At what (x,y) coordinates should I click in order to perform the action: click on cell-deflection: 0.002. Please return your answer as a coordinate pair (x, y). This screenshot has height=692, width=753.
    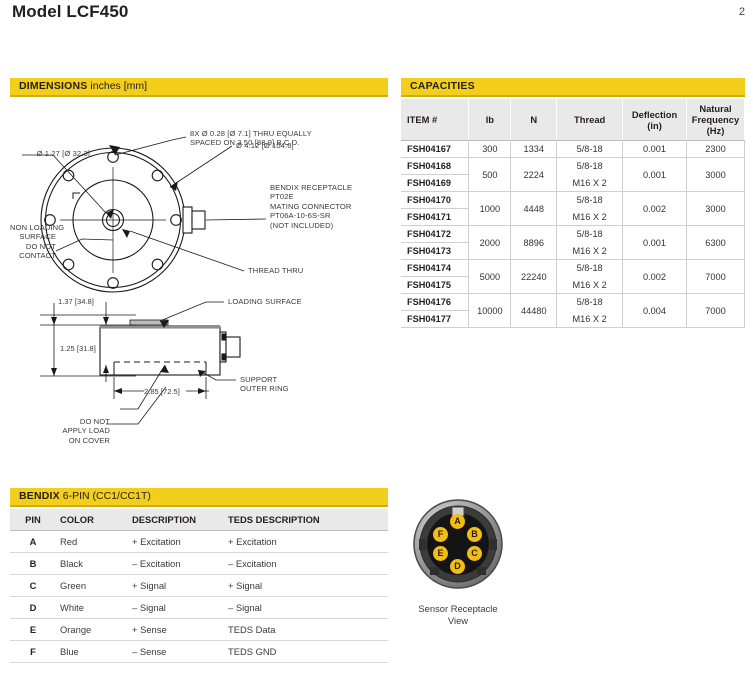
    Looking at the image, I should click on (654, 276).